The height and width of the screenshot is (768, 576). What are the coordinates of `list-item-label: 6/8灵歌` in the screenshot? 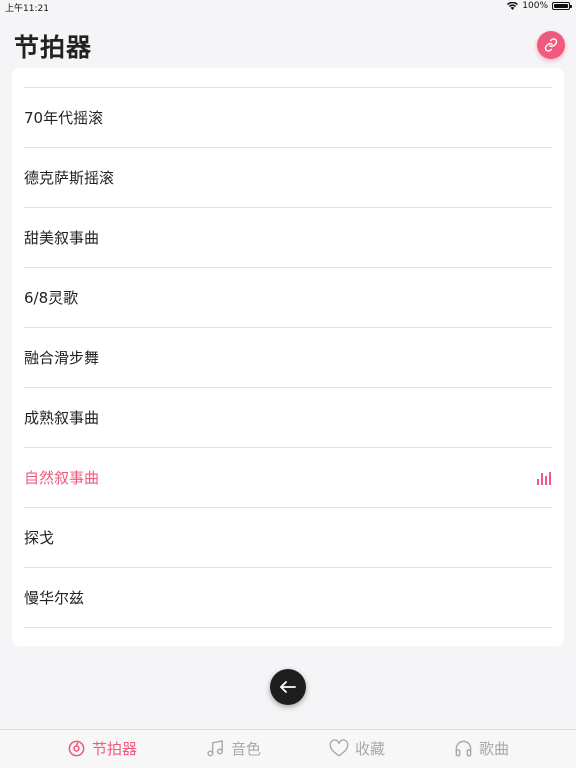 It's located at (51, 298).